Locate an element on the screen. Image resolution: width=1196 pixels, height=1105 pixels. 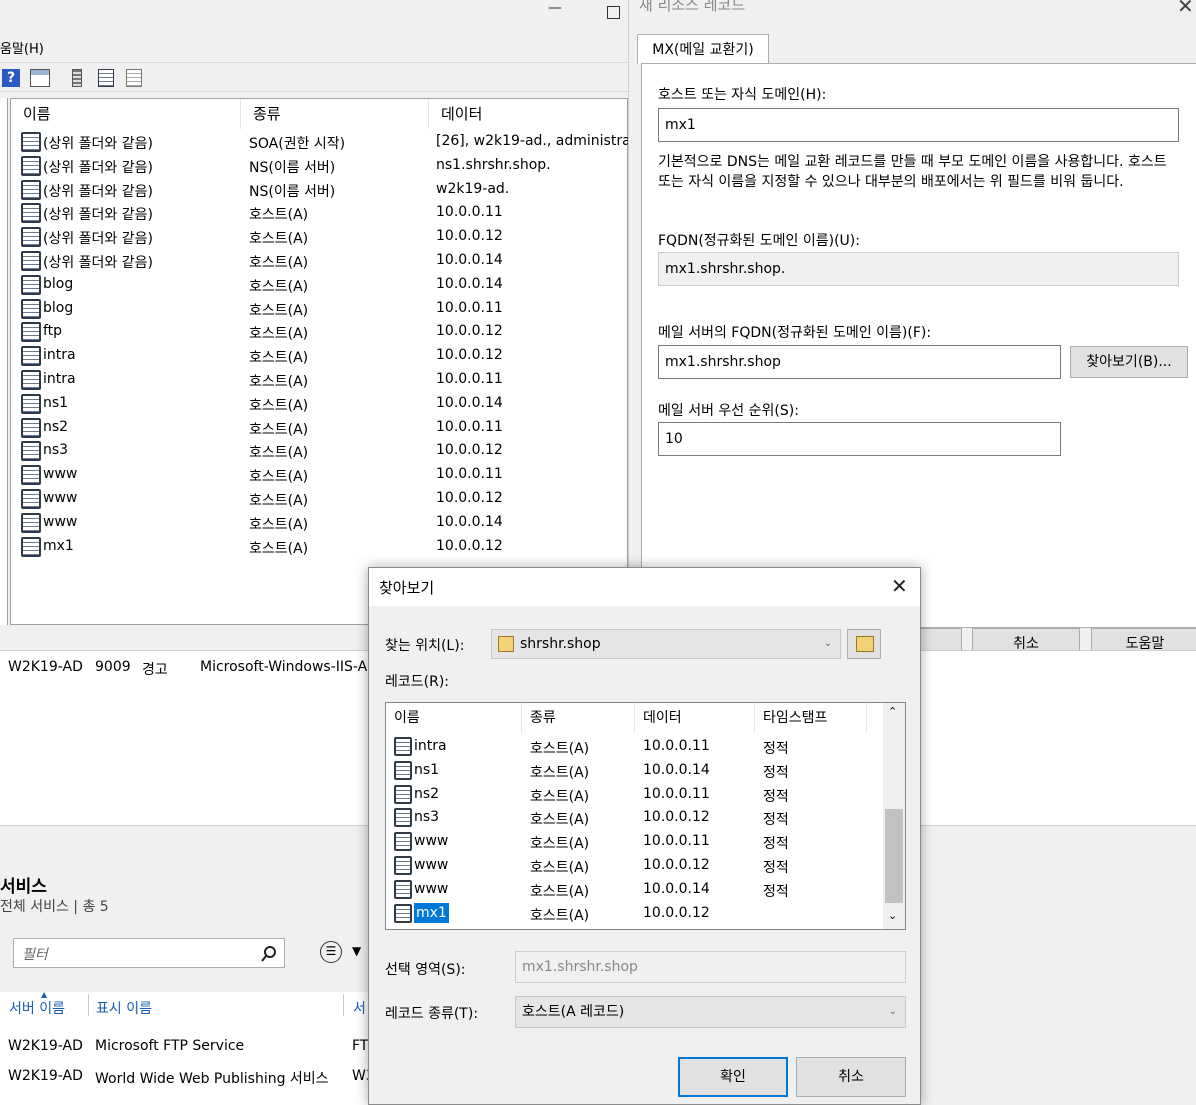
table-row: ns3 호스트(A) 10.0.0.12 is located at coordinates (320, 451).